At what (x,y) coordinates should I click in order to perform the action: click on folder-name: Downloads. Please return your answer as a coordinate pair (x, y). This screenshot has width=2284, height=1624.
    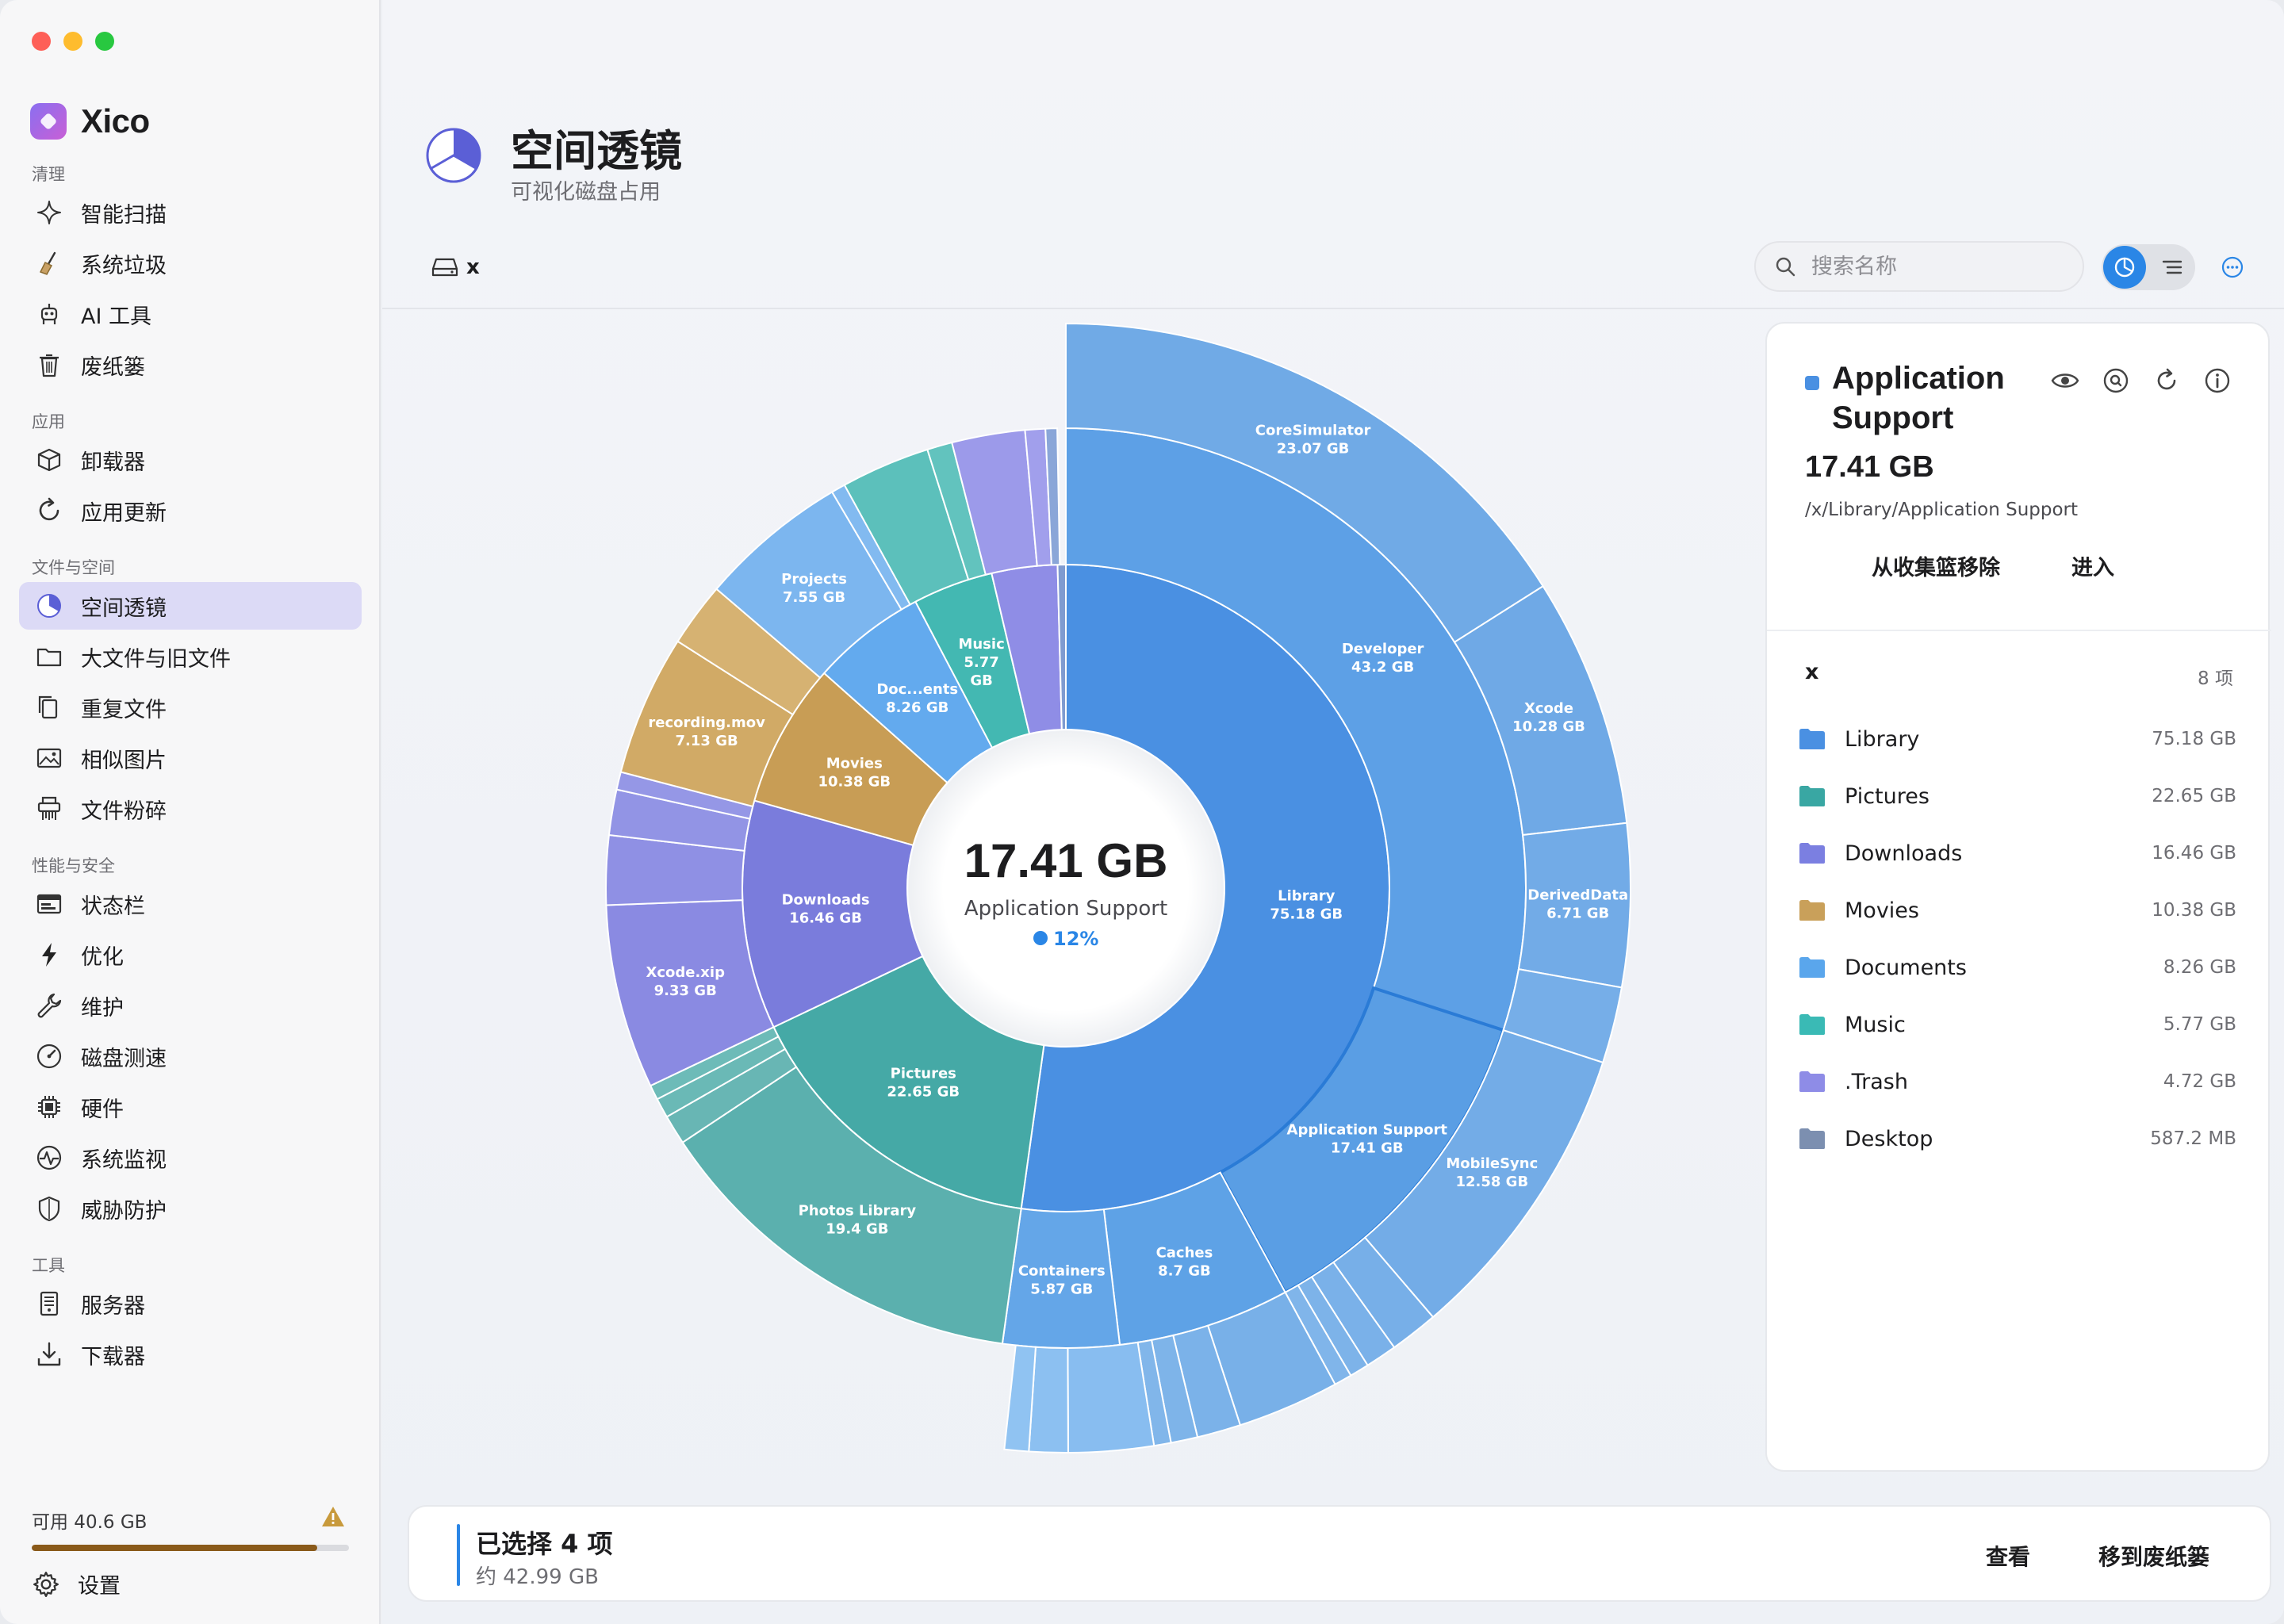
    Looking at the image, I should click on (1904, 853).